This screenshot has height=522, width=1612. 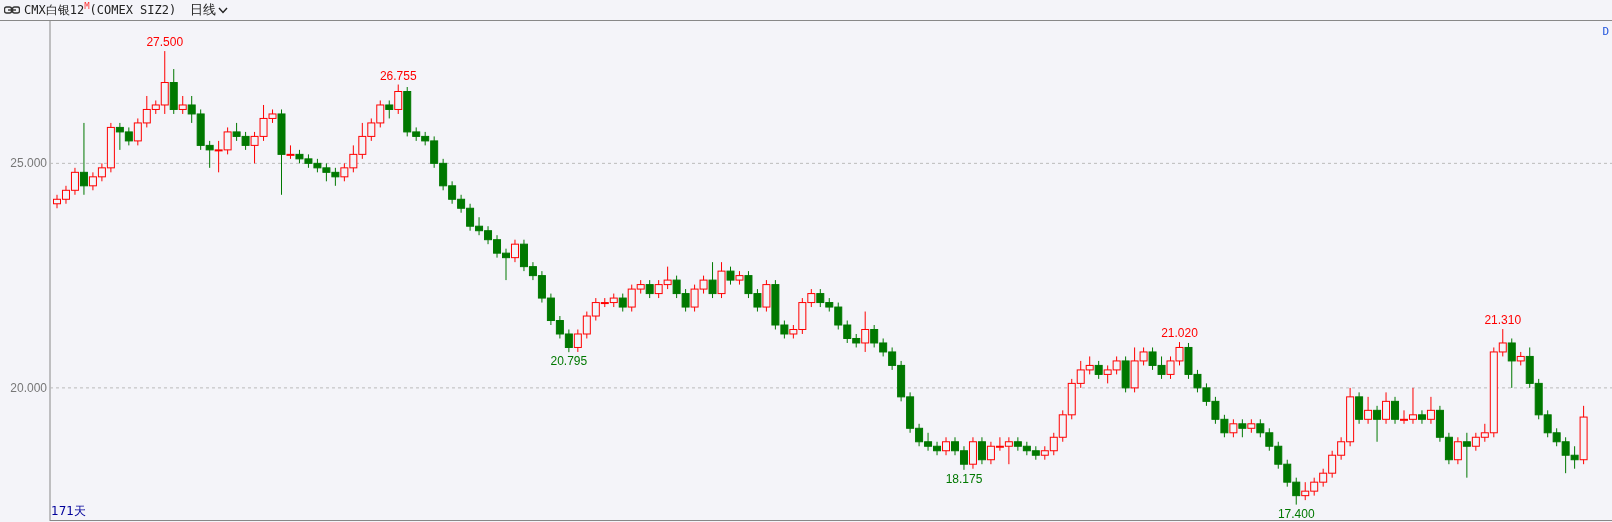 What do you see at coordinates (12, 10) in the screenshot?
I see `link-icon` at bounding box center [12, 10].